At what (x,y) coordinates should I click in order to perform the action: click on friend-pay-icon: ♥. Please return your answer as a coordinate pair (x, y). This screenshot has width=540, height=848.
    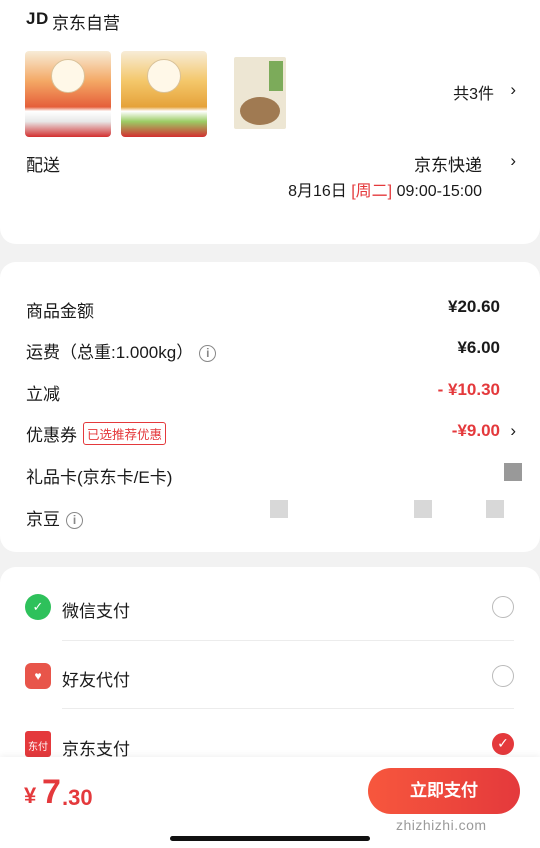
    Looking at the image, I should click on (38, 676).